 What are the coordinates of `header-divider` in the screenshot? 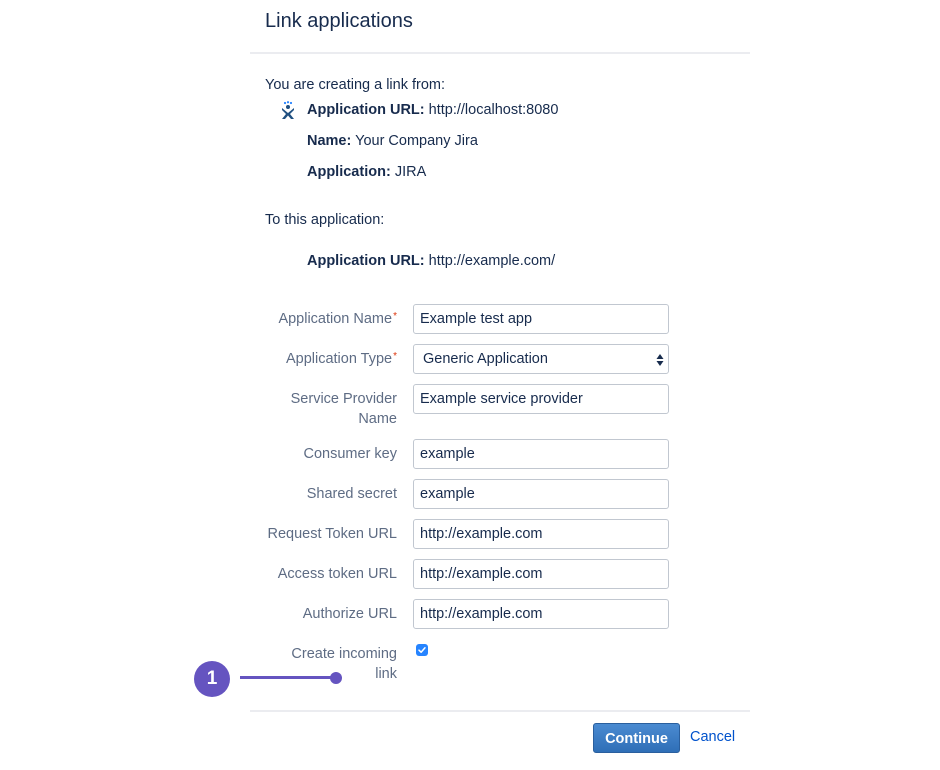 It's located at (500, 53).